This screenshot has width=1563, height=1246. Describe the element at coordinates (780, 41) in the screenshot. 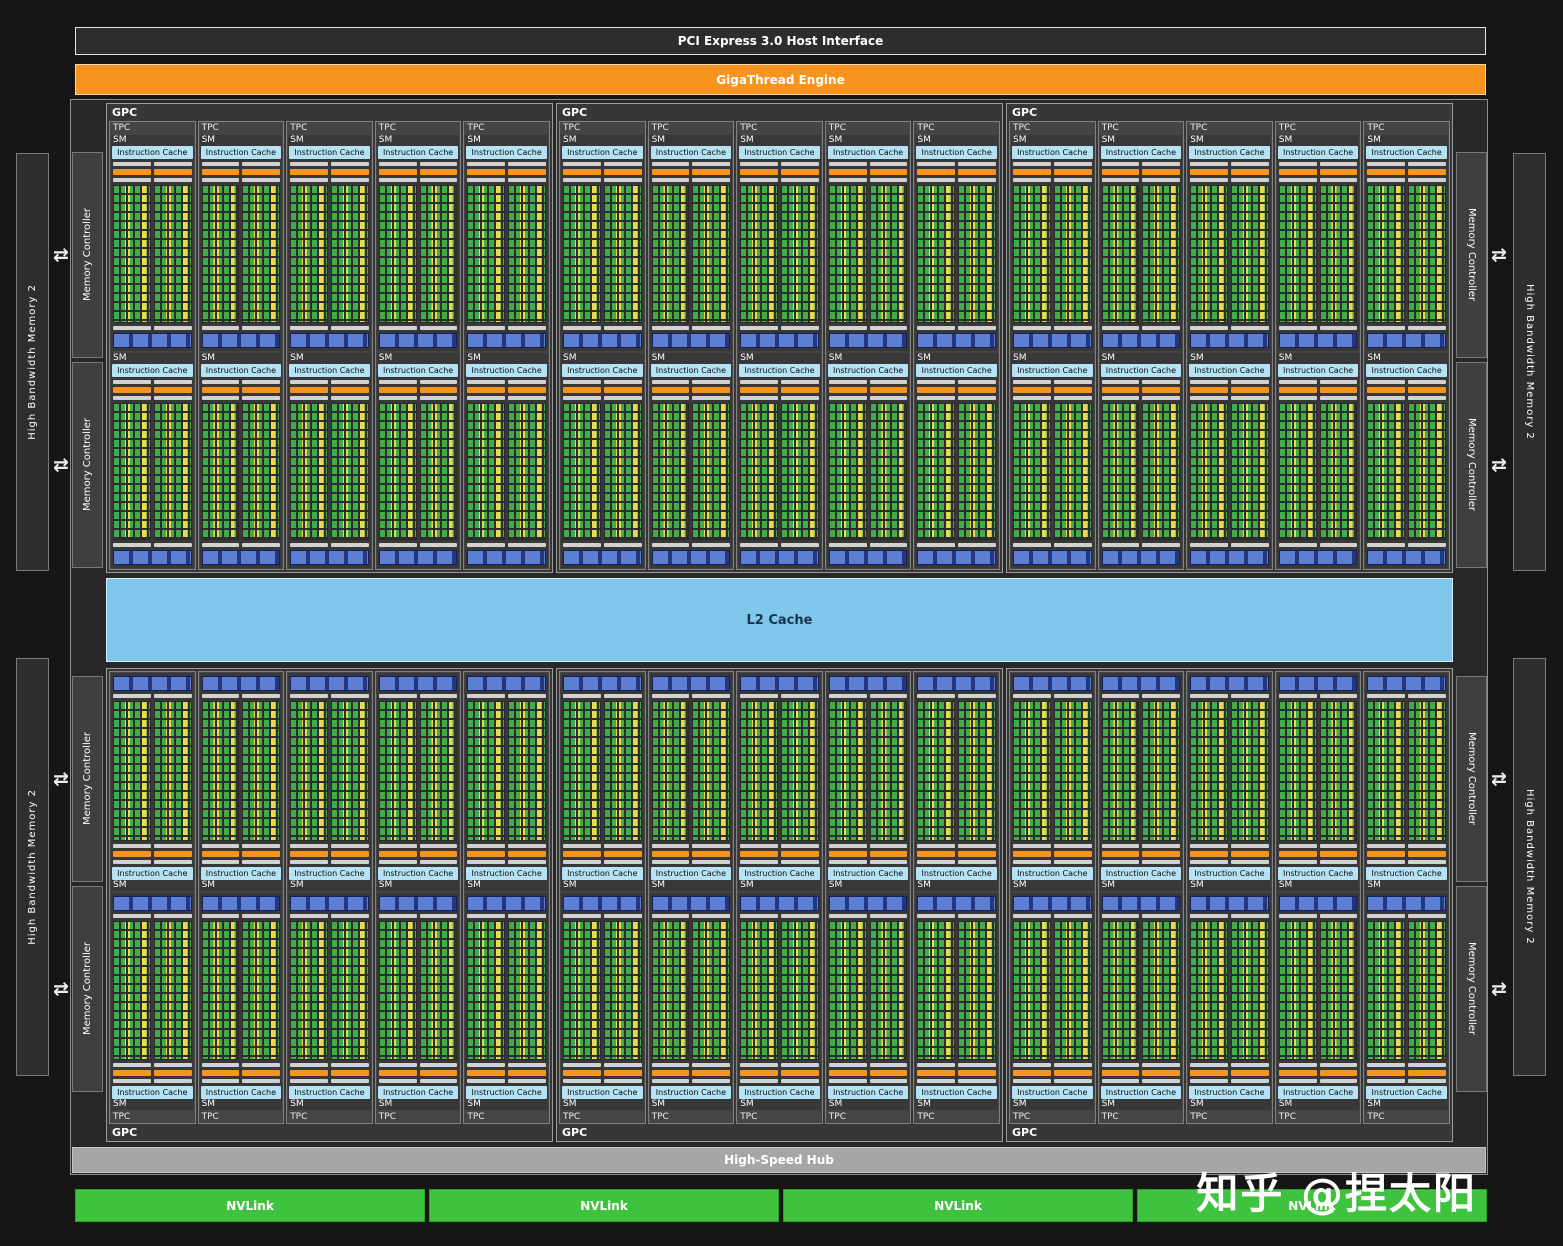

I see `pcie-host-interface-bar: PCI Express 3.0 Host Interface` at that location.